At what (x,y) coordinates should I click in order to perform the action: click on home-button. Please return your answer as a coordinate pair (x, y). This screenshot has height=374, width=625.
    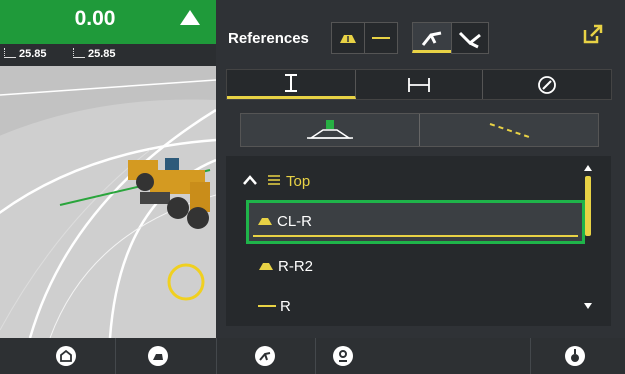
    Looking at the image, I should click on (66, 356).